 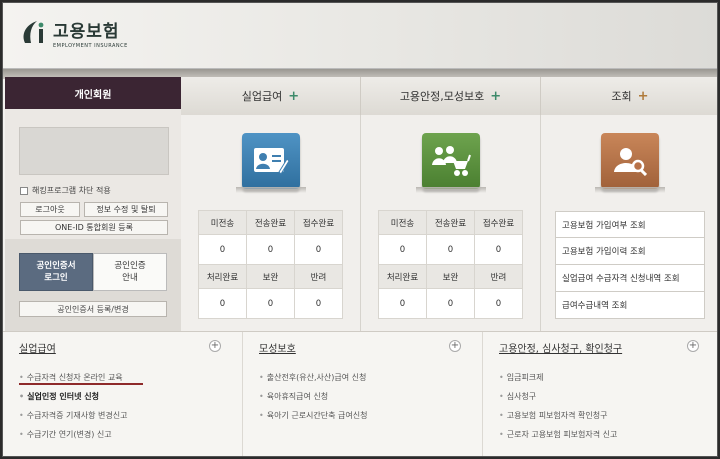 I want to click on tab-personal-member: 개인회원, so click(x=93, y=96).